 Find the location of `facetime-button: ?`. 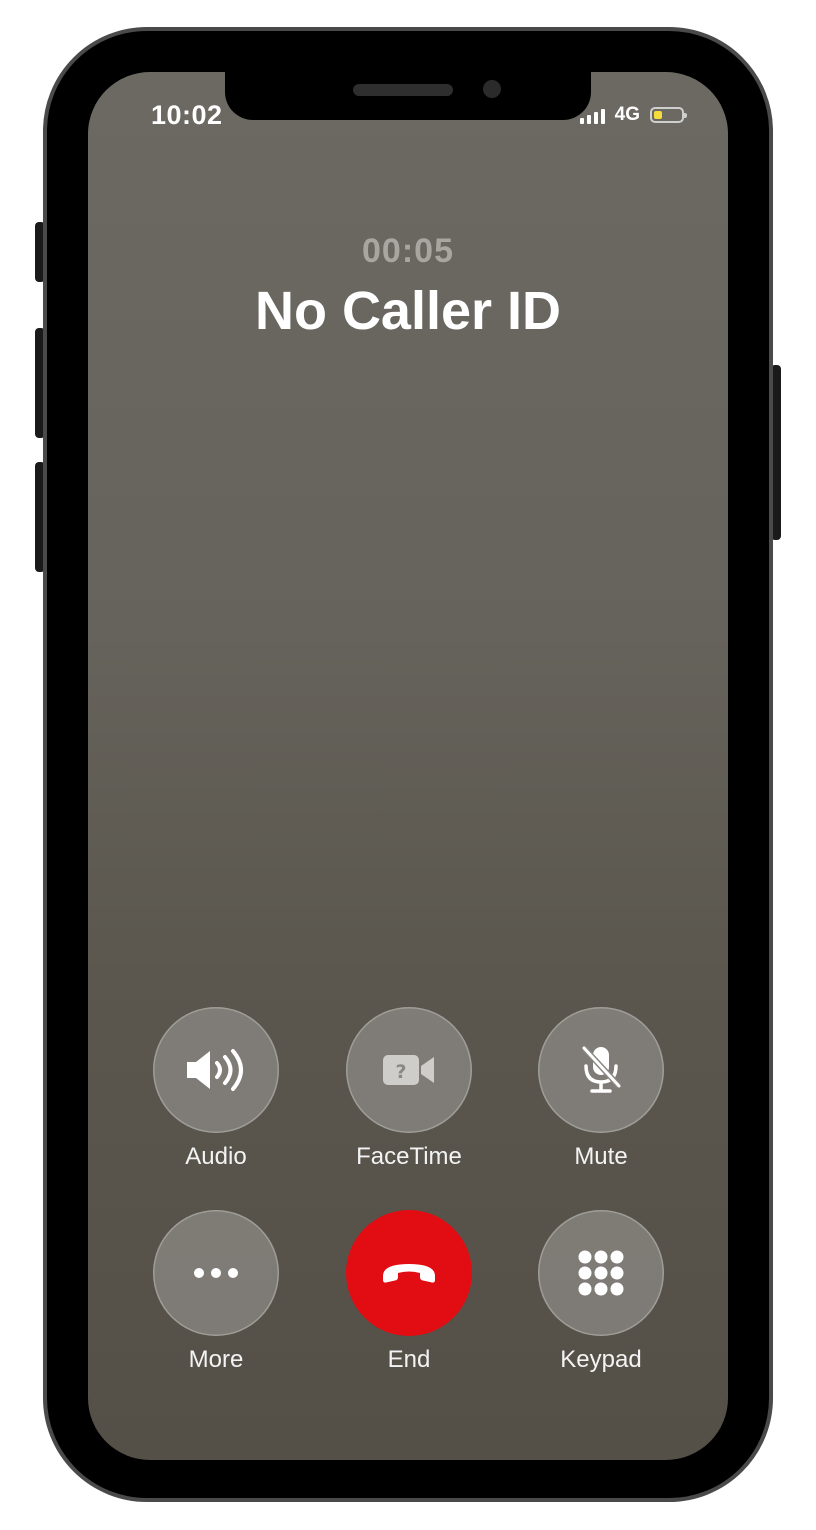

facetime-button: ? is located at coordinates (409, 1070).